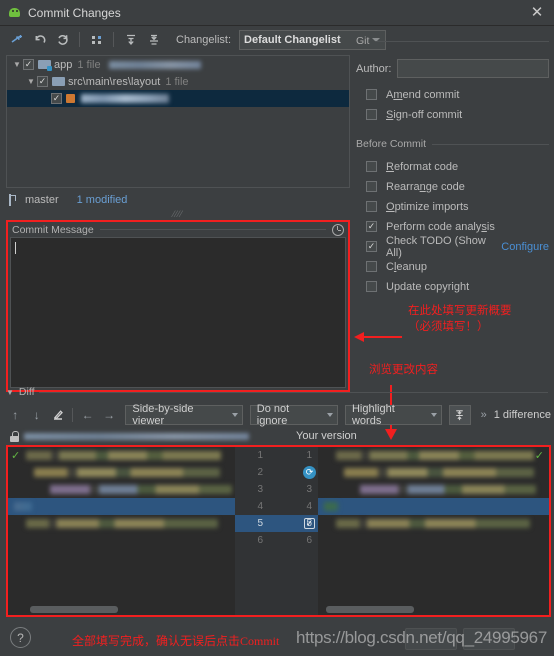  What do you see at coordinates (393, 415) in the screenshot?
I see `highlight-mode-dropdown: Highlight words` at bounding box center [393, 415].